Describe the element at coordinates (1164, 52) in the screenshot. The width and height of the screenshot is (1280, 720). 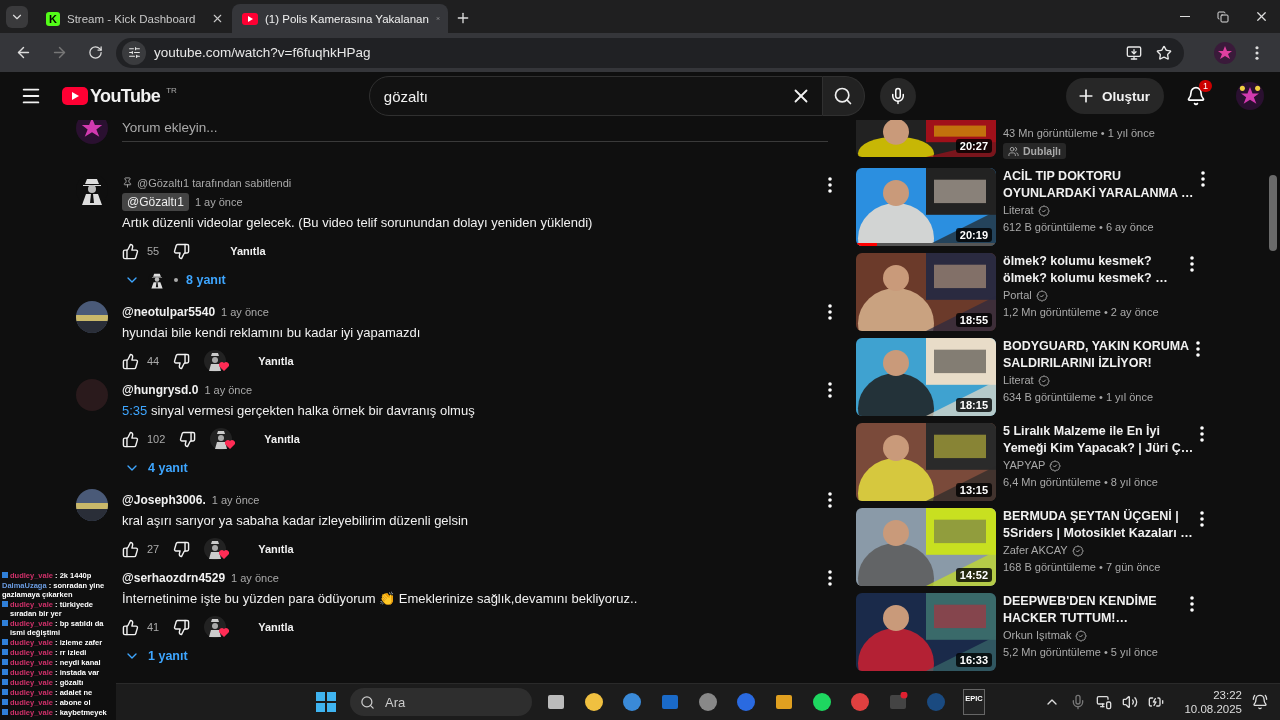
I see `bookmark-icon` at that location.